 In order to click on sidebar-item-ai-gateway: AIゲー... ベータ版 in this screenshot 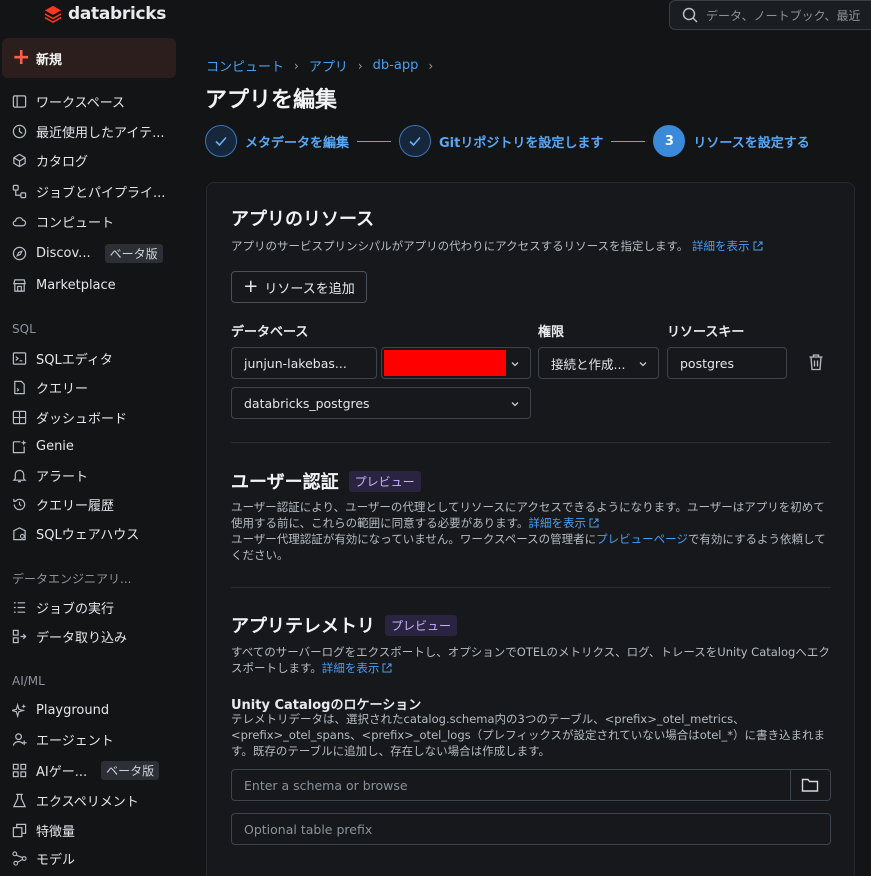, I will do `click(98, 770)`.